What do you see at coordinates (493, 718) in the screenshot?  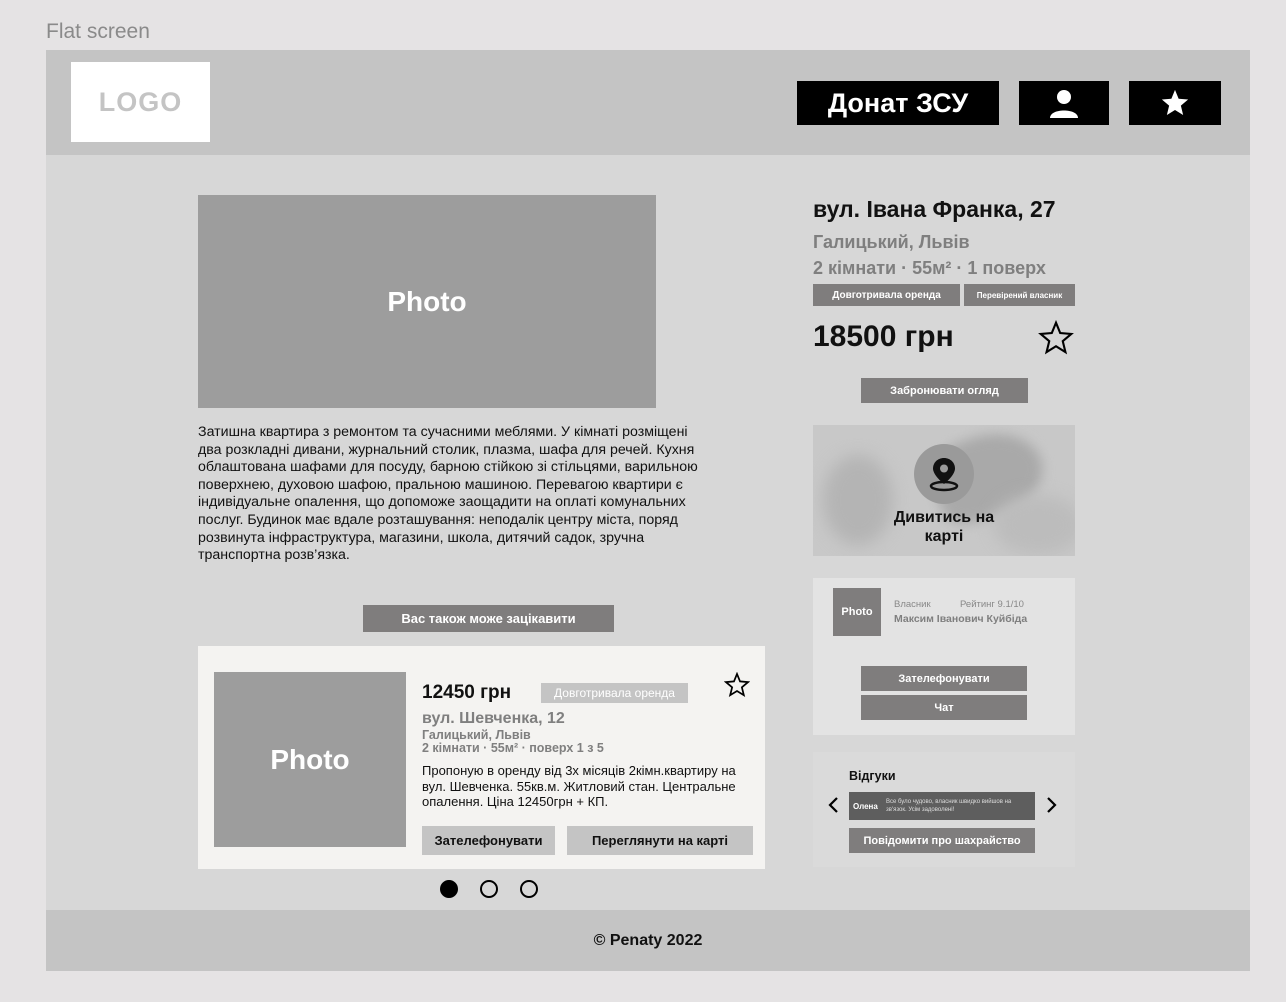 I see `suggested-street: вул. Шевченка, 12` at bounding box center [493, 718].